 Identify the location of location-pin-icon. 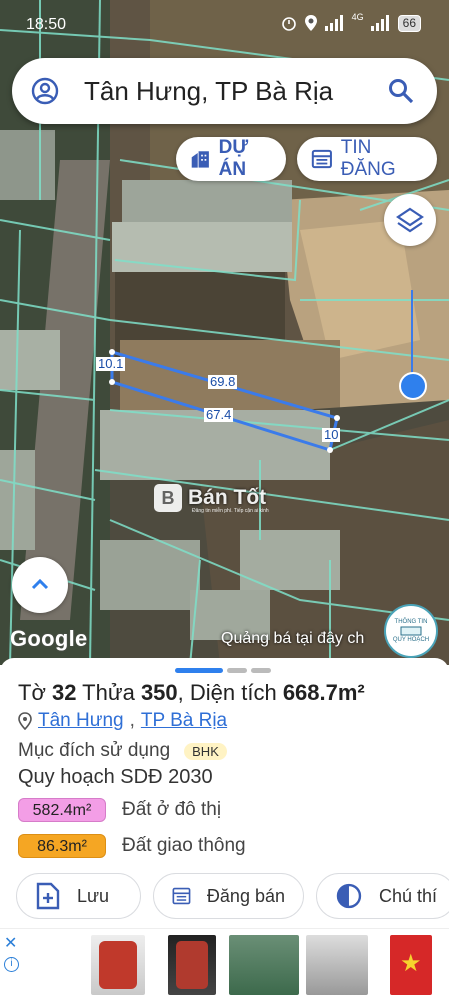
(25, 721).